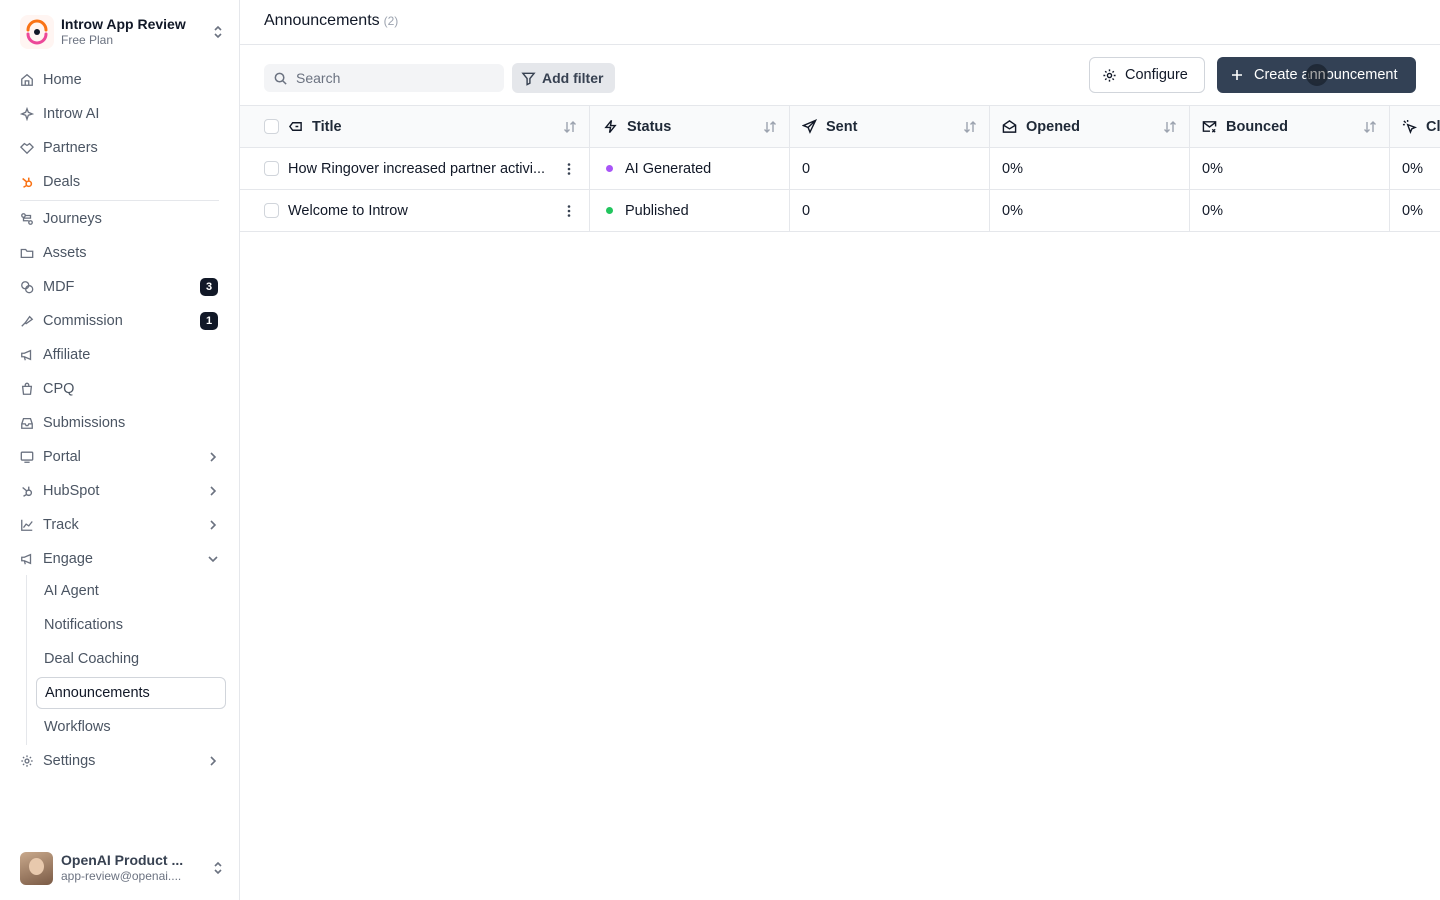 Image resolution: width=1440 pixels, height=900 pixels. I want to click on chevron-down-icon, so click(213, 559).